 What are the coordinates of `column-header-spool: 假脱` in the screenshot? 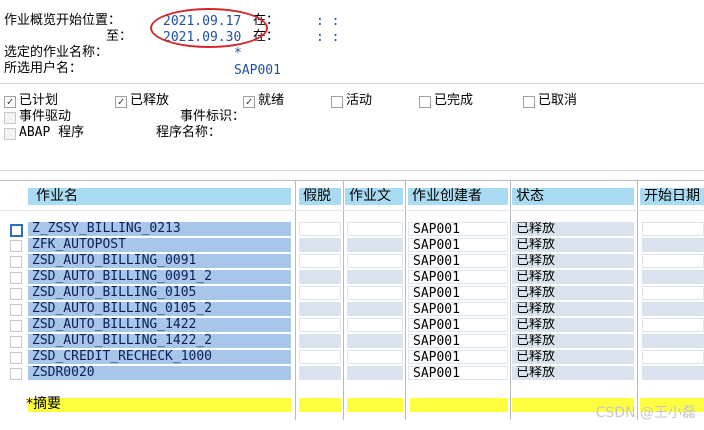 It's located at (320, 196).